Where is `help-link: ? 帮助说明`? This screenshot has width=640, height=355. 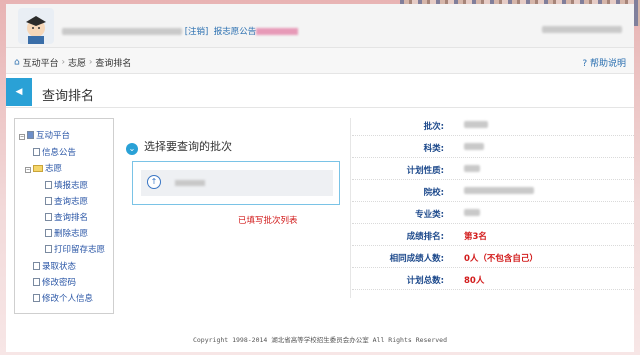 help-link: ? 帮助说明 is located at coordinates (604, 62).